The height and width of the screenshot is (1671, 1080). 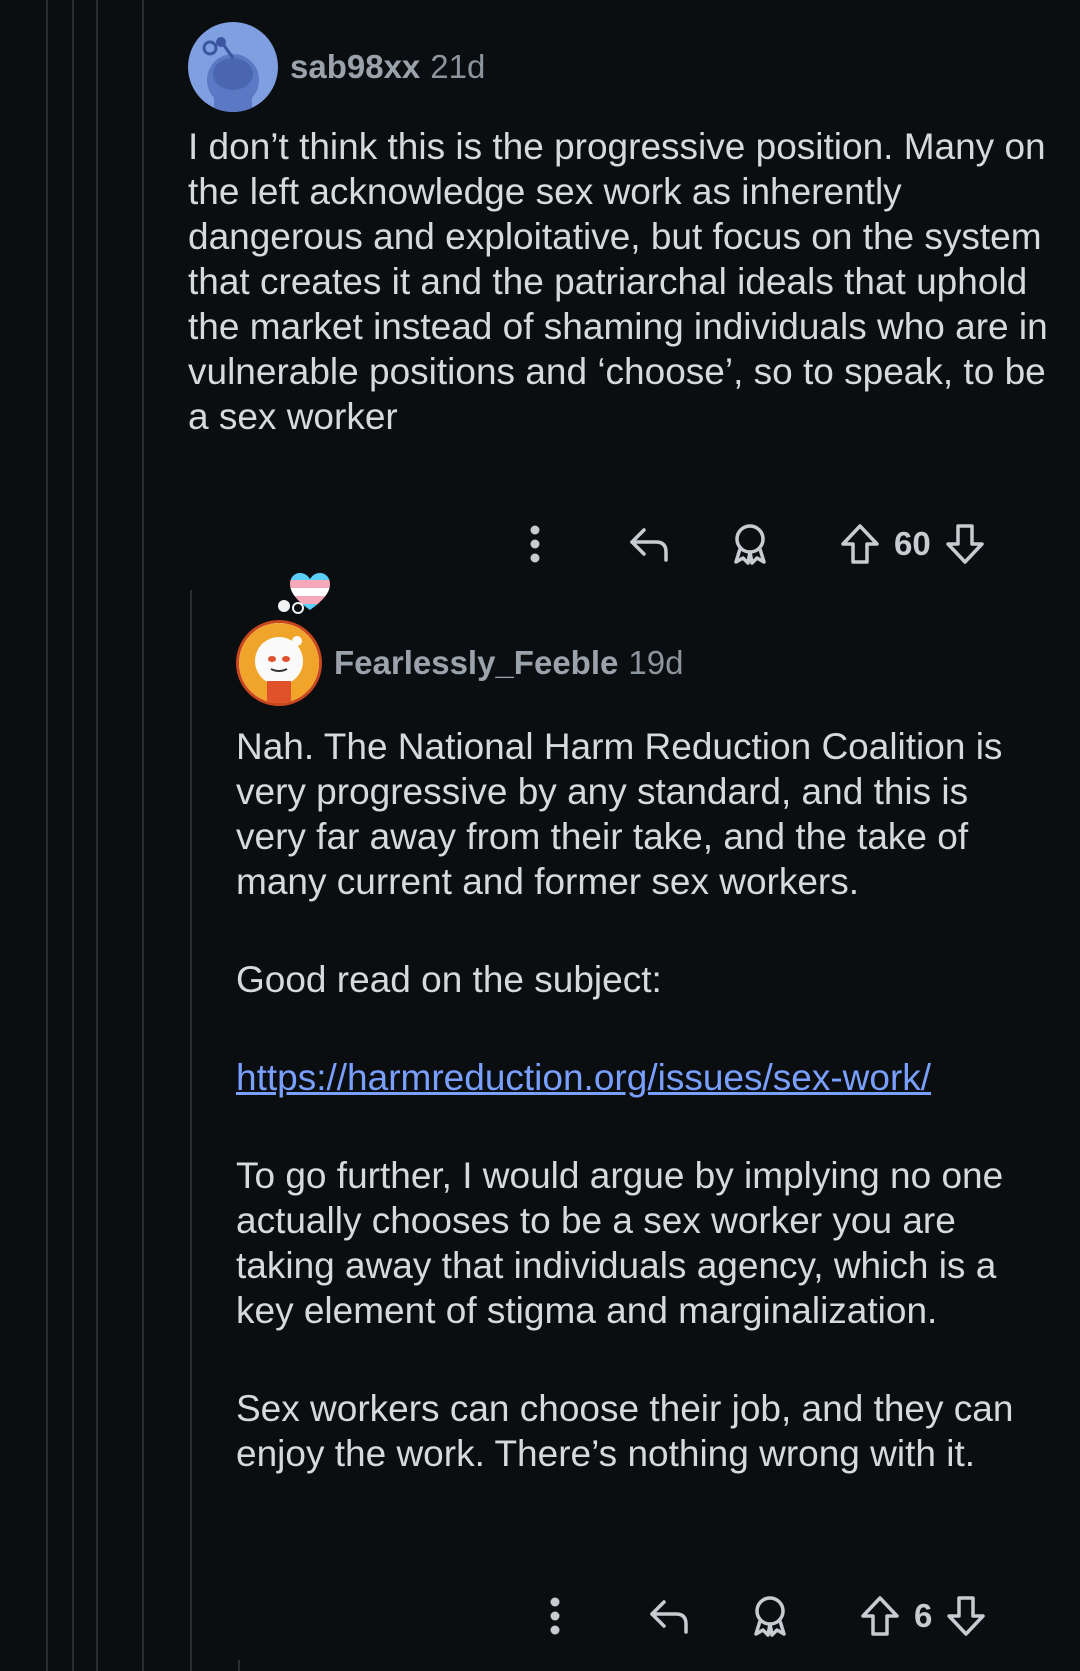 What do you see at coordinates (912, 543) in the screenshot?
I see `vote-count: 60` at bounding box center [912, 543].